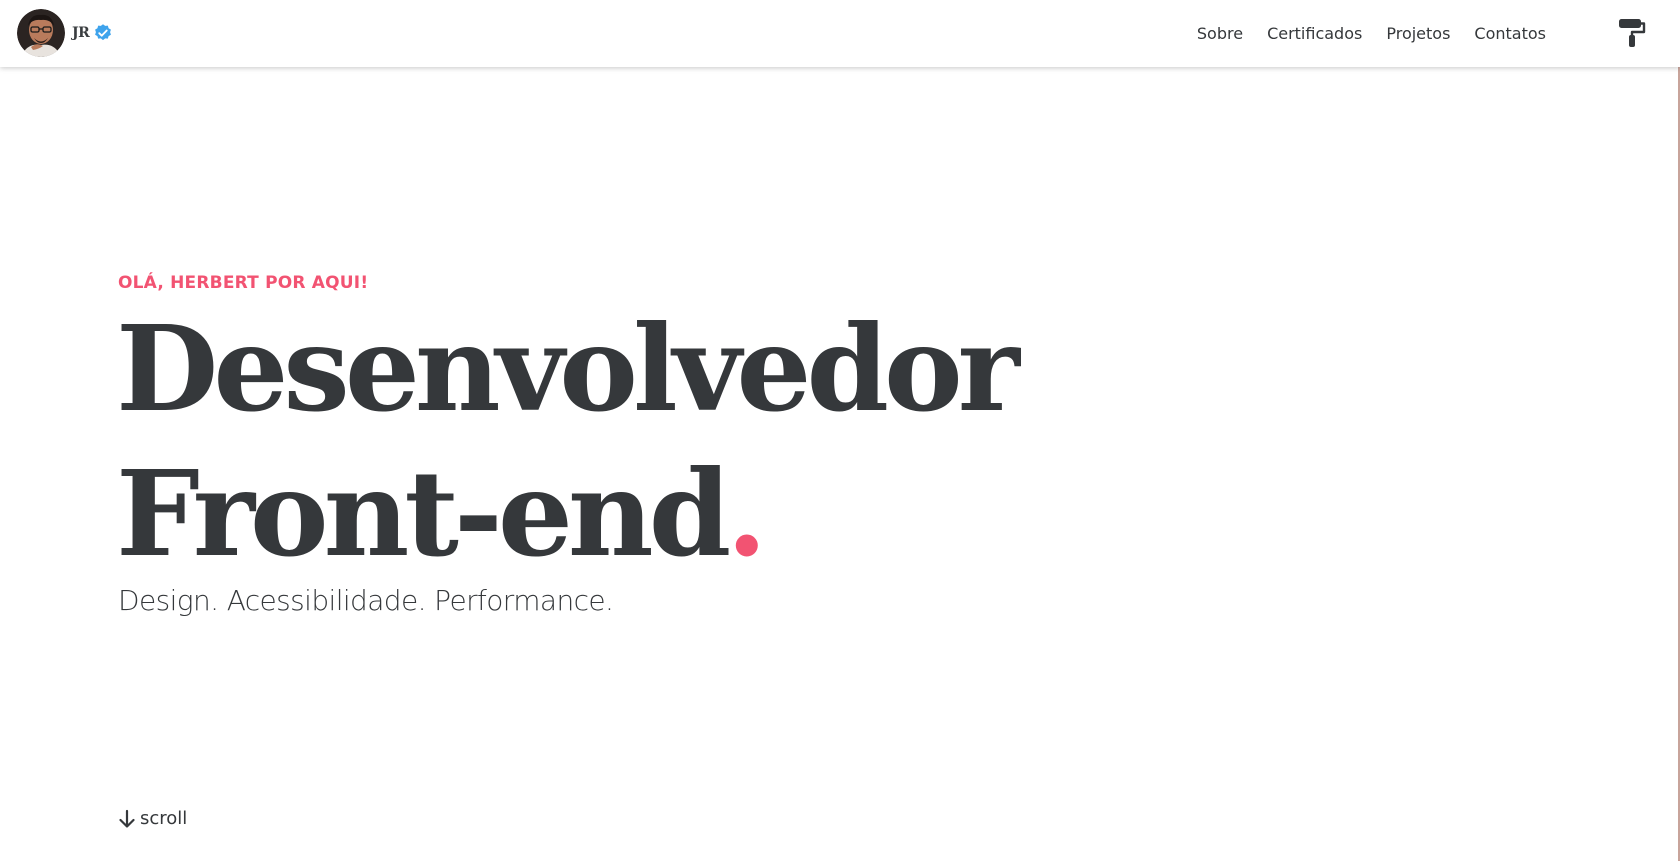  Describe the element at coordinates (568, 368) in the screenshot. I see `hero-title-line1: Desenvolvedor` at that location.